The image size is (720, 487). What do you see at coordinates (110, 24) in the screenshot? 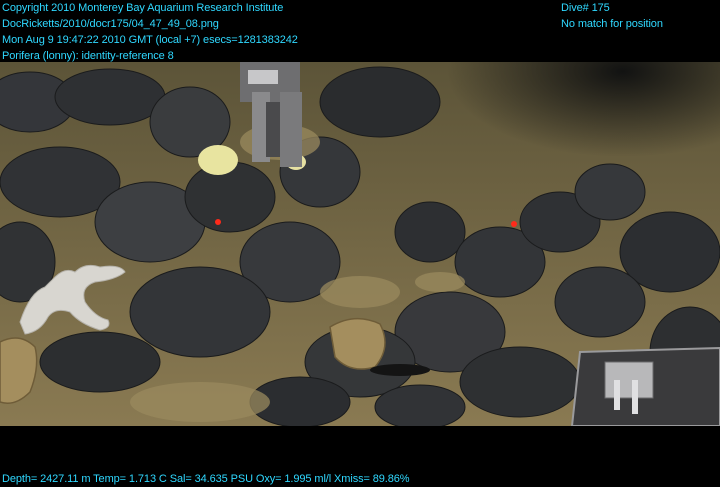
I see `image-path-line: DocRicketts/2010/docr175/04_47_49_08.png` at bounding box center [110, 24].